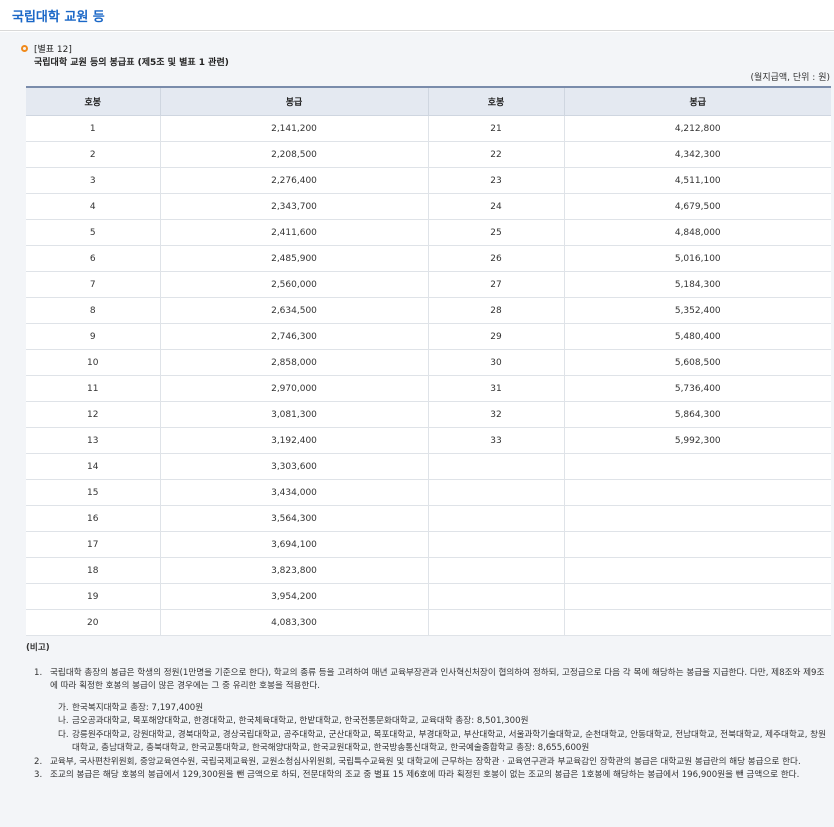  I want to click on note-sub-item: 가. 한국복지대학교 총장: 7,197,400원, so click(426, 709).